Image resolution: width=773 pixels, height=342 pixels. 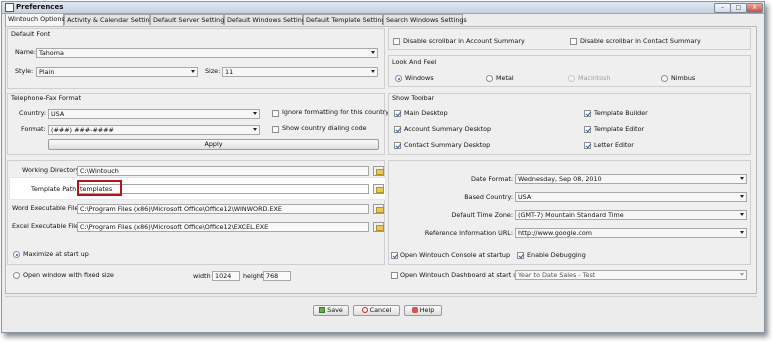 I want to click on app-icon, so click(x=9, y=7).